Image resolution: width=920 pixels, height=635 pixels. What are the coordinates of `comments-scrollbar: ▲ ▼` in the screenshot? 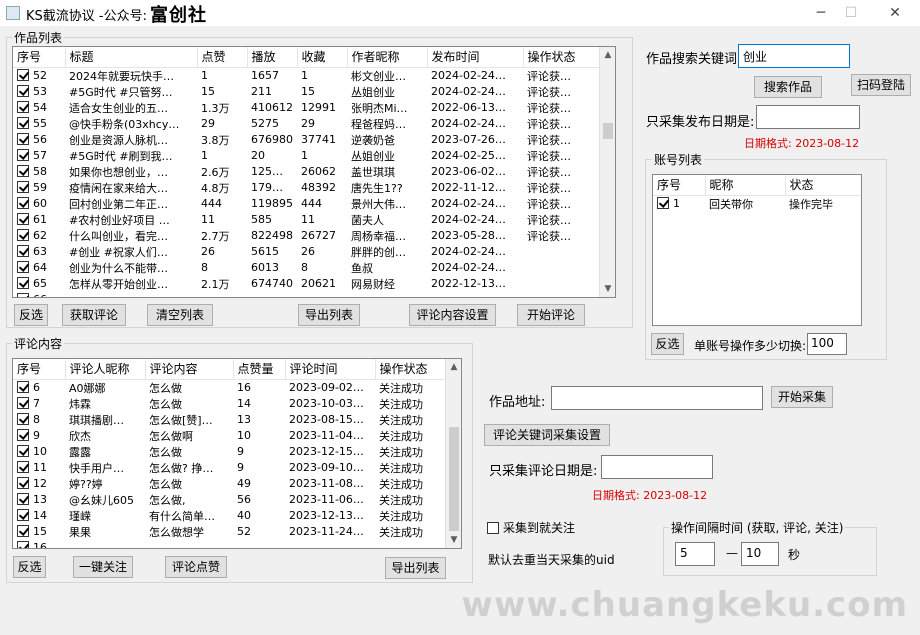 It's located at (453, 453).